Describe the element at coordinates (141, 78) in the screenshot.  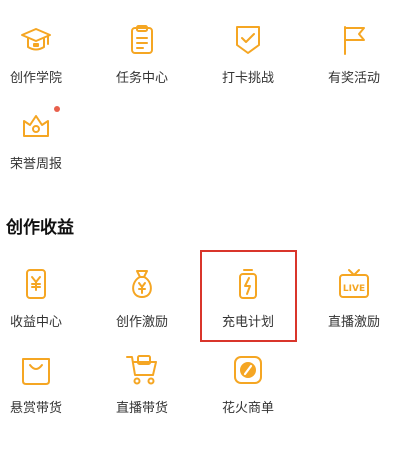
I see `grid-item-label: 任务中心` at that location.